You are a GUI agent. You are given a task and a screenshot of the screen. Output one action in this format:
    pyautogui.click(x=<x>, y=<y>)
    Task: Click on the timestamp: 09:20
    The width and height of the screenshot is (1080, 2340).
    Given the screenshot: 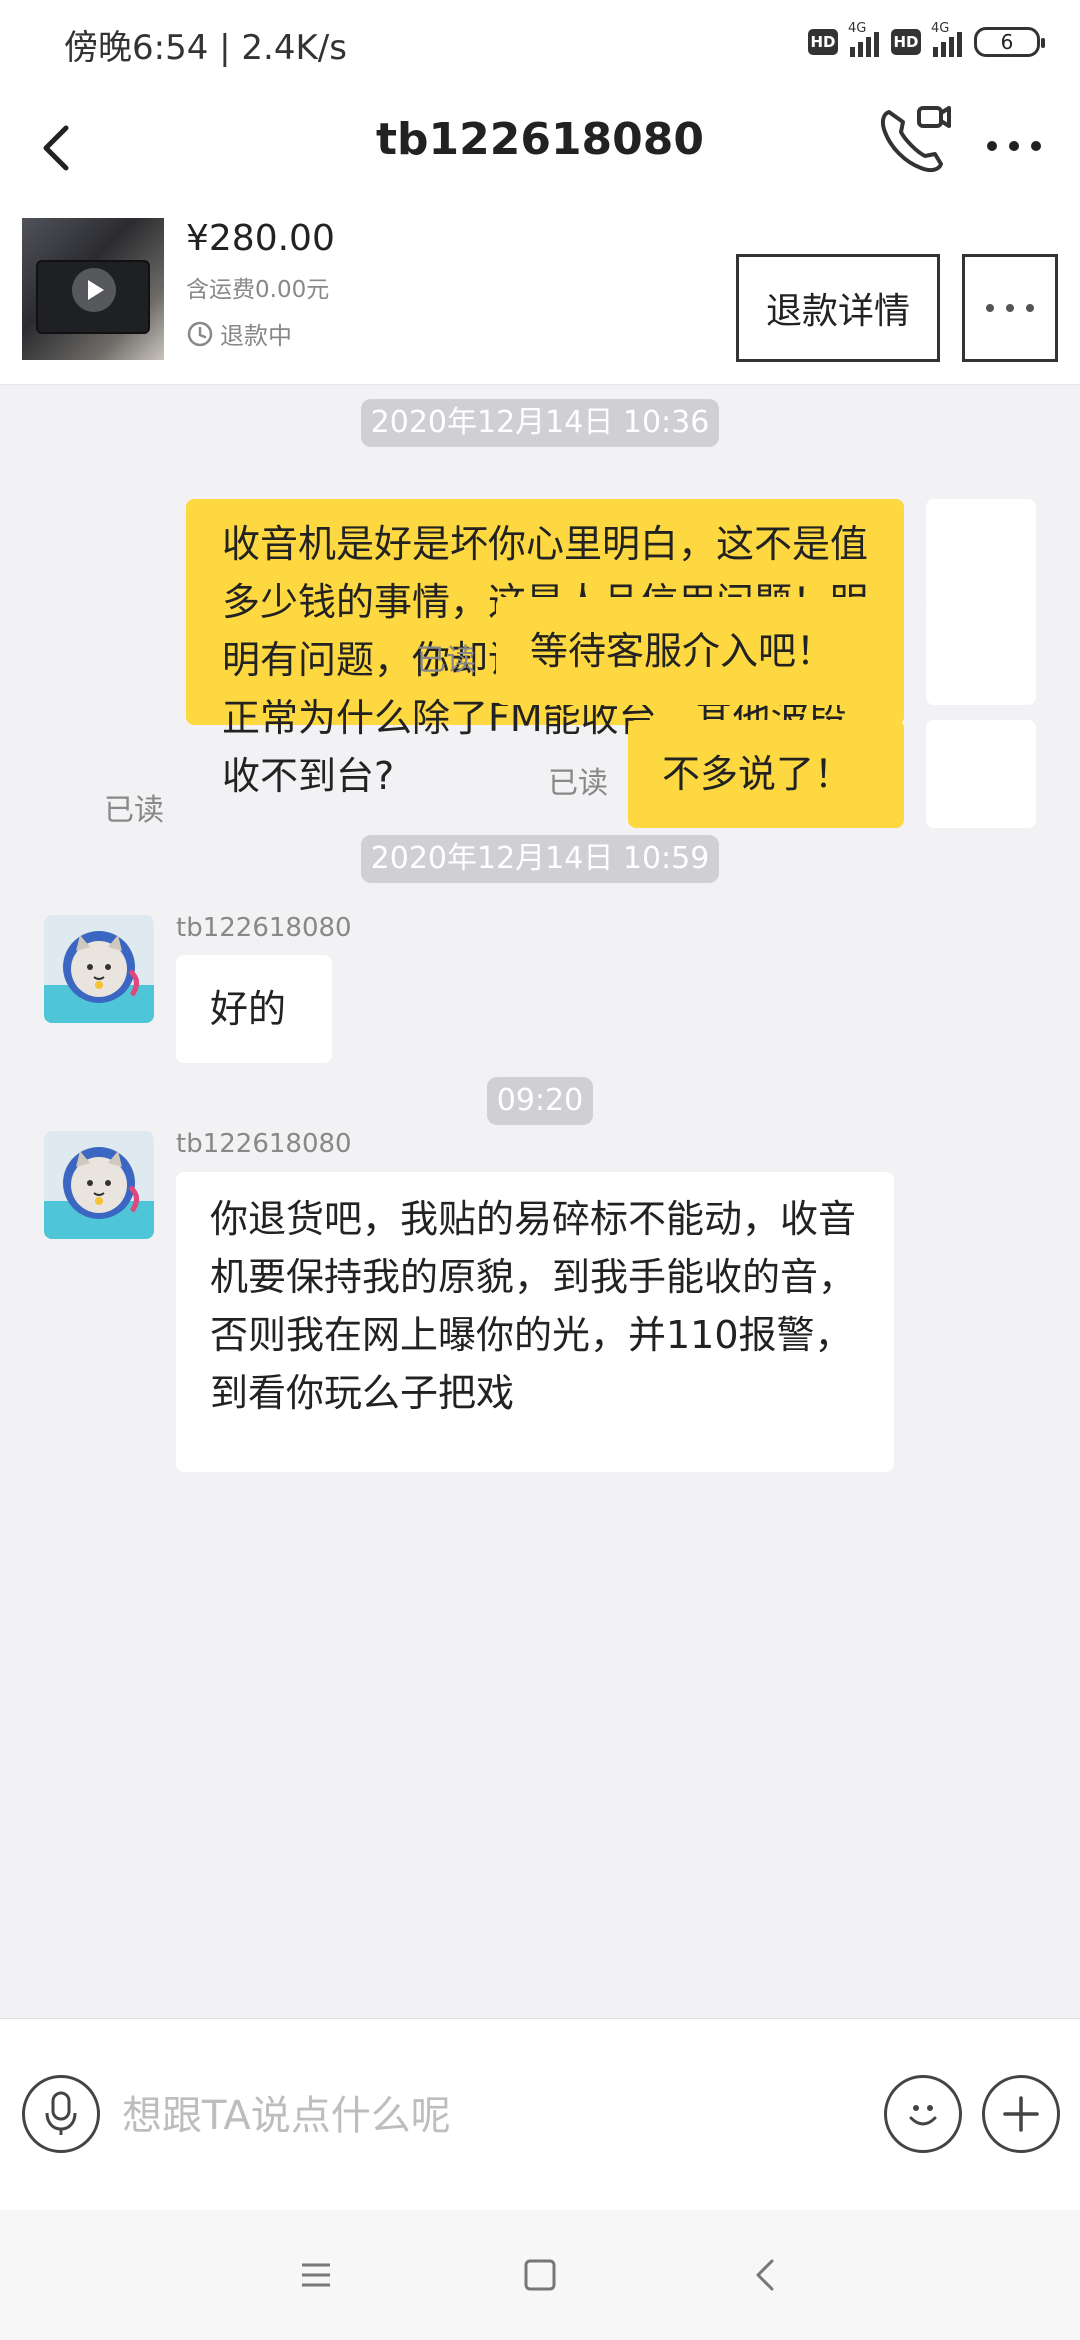 What is the action you would take?
    pyautogui.click(x=540, y=1101)
    